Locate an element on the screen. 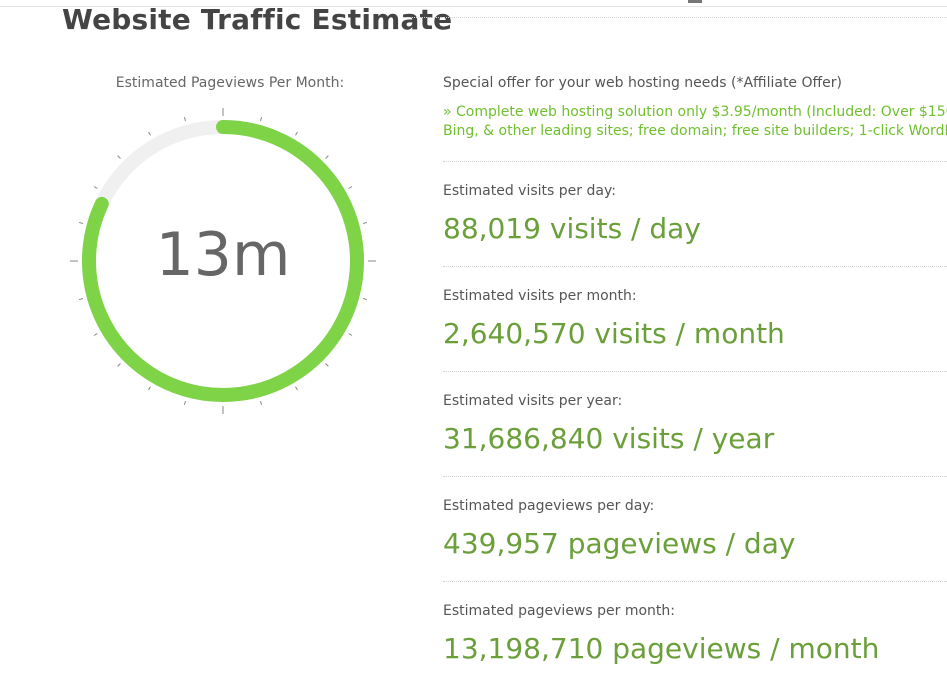 Image resolution: width=947 pixels, height=683 pixels. top-edge-mark is located at coordinates (695, 1).